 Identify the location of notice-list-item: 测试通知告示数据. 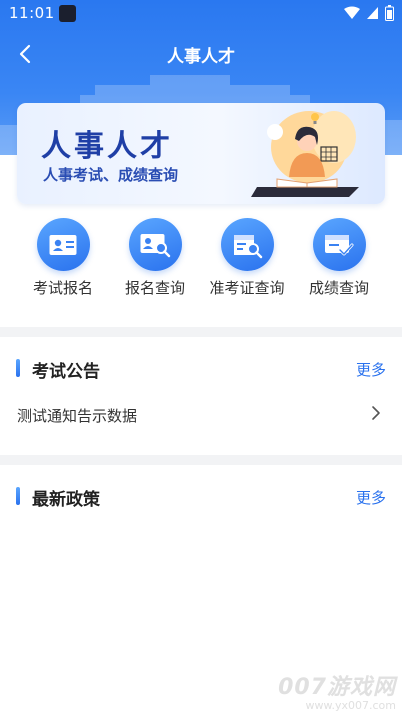
(201, 416).